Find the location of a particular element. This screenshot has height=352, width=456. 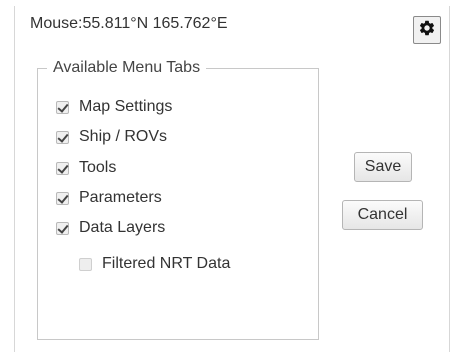

filtered-nrt-data-checkbox is located at coordinates (85, 264).